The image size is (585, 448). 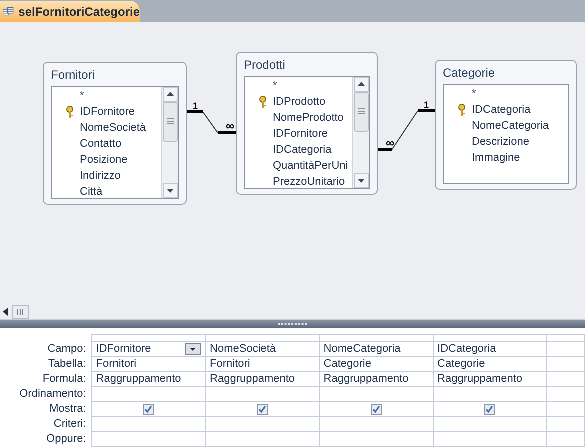 I want to click on field-item: QuantitàPerUni, so click(x=302, y=166).